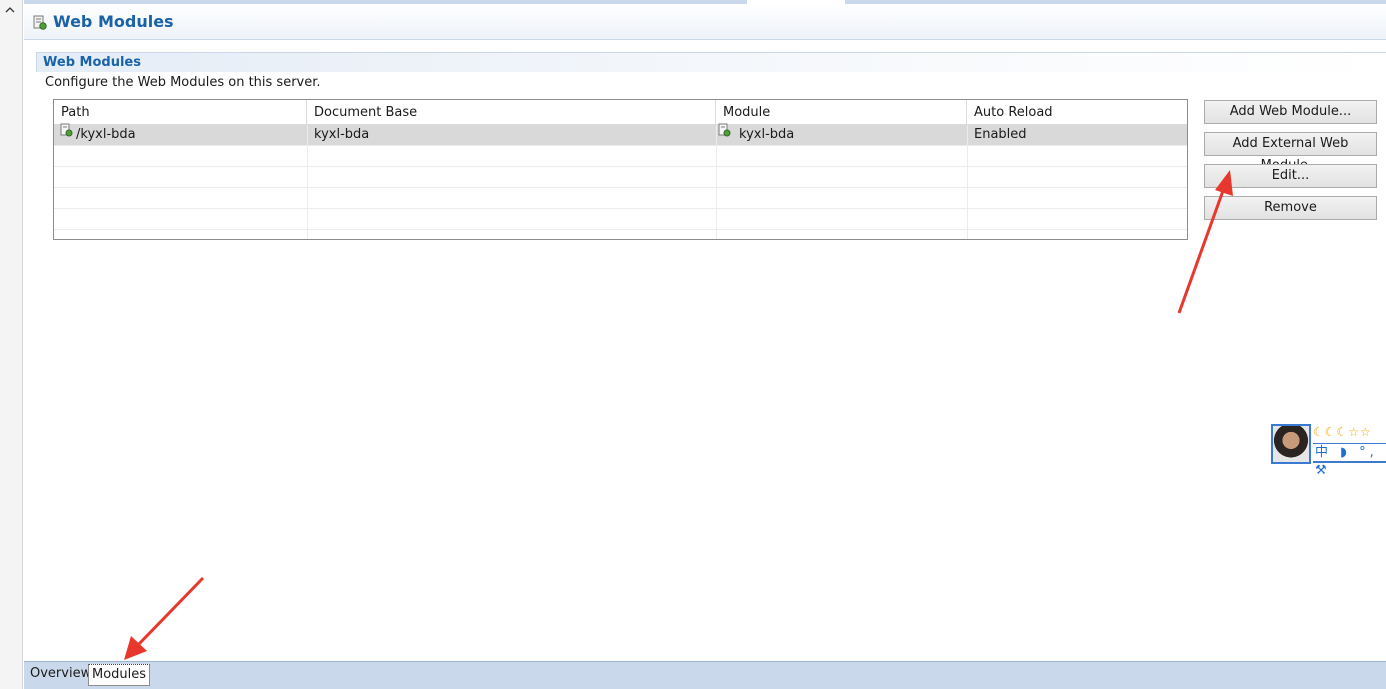 Image resolution: width=1386 pixels, height=689 pixels. What do you see at coordinates (705, 675) in the screenshot?
I see `editor-page-tabs: Overview Modules` at bounding box center [705, 675].